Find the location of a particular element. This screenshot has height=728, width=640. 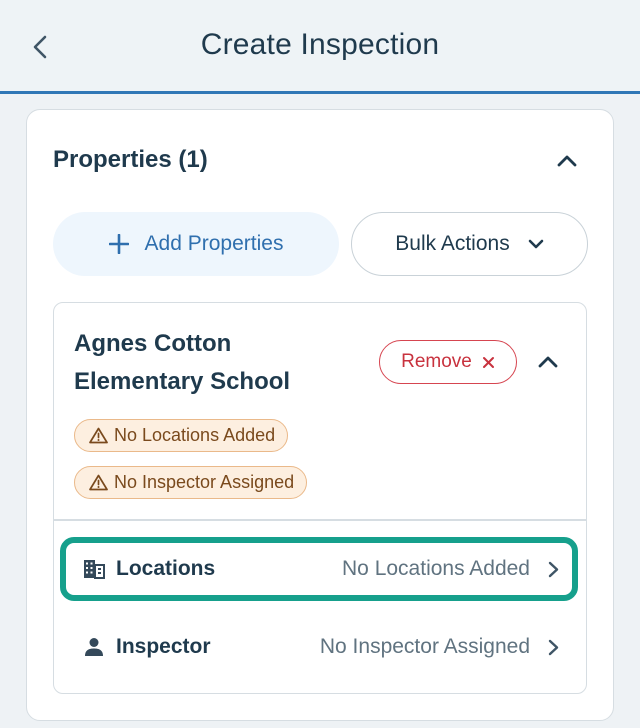

warning-text: No Inspector Assigned is located at coordinates (204, 482).